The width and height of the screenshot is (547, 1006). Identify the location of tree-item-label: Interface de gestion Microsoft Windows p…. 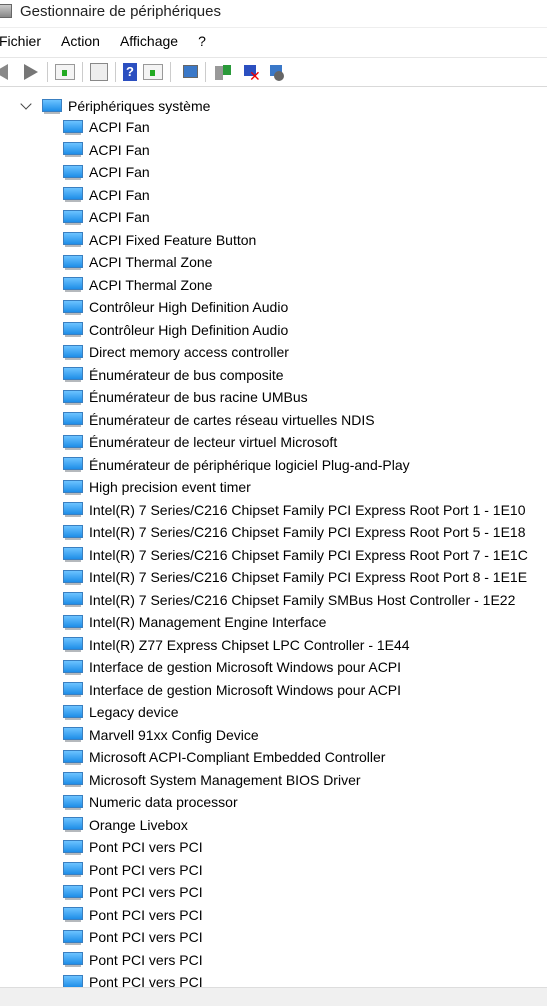
(245, 667).